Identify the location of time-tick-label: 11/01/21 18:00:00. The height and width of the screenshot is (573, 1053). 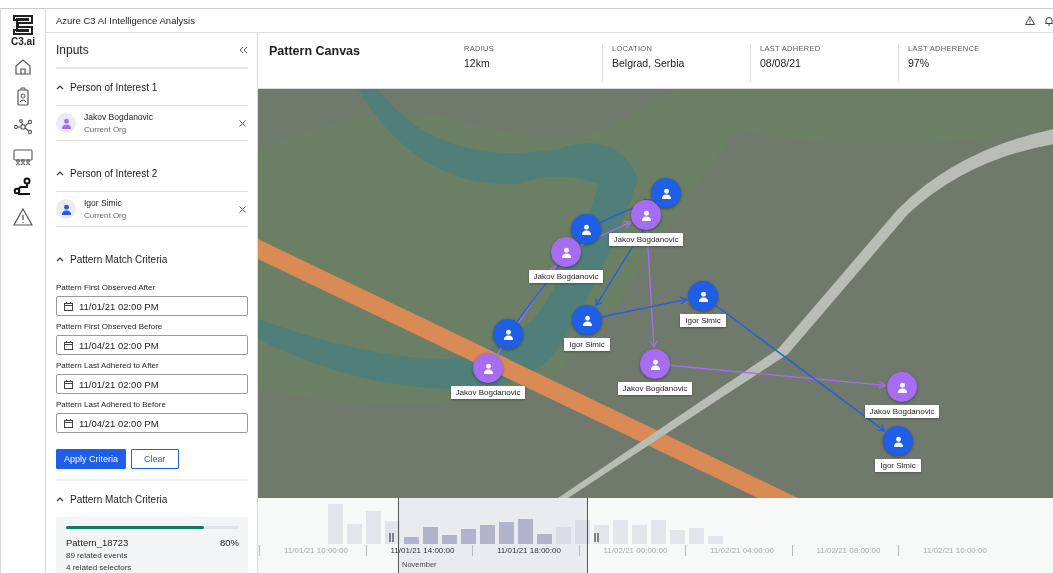
(525, 550).